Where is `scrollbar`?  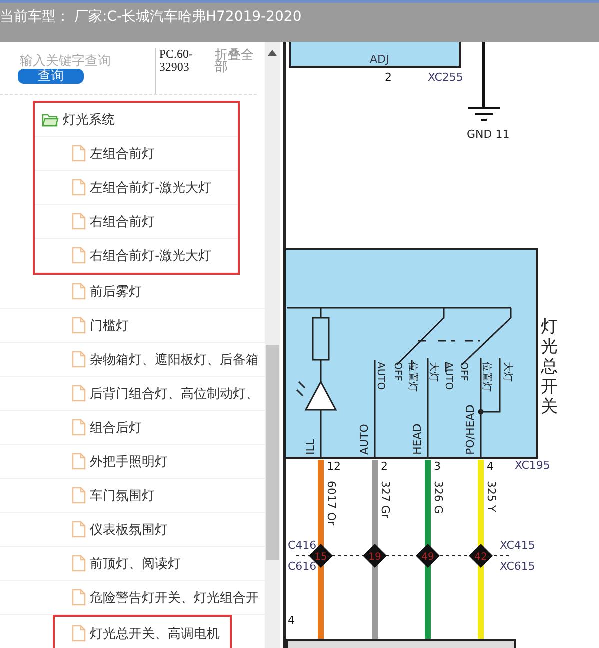 scrollbar is located at coordinates (272, 345).